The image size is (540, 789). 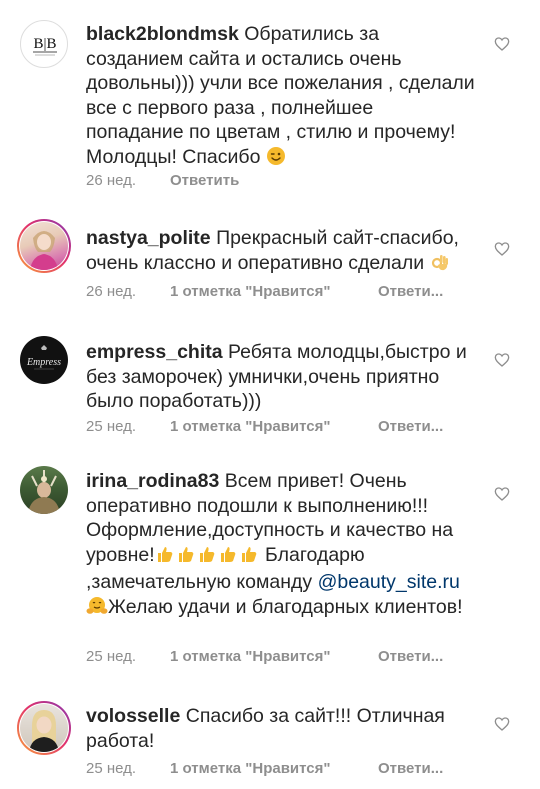 What do you see at coordinates (440, 265) in the screenshot?
I see `ok-hand-emoji-icon` at bounding box center [440, 265].